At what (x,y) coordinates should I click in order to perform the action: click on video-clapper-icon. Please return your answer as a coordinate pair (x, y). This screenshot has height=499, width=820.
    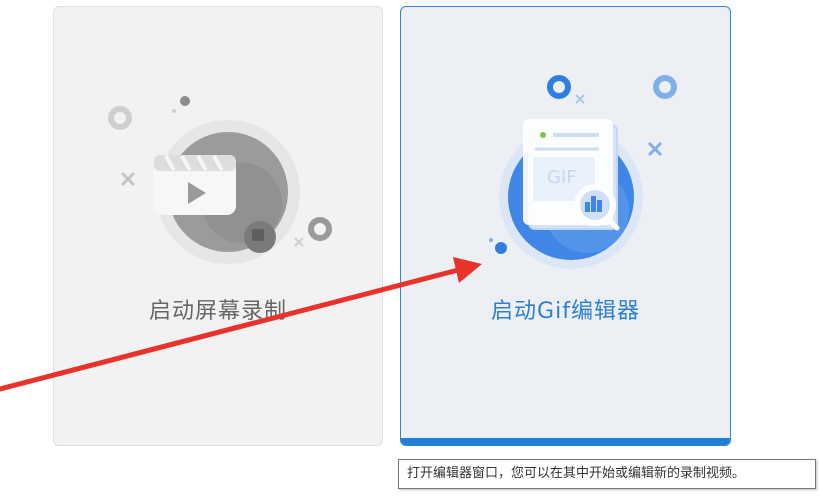
    Looking at the image, I should click on (220, 180).